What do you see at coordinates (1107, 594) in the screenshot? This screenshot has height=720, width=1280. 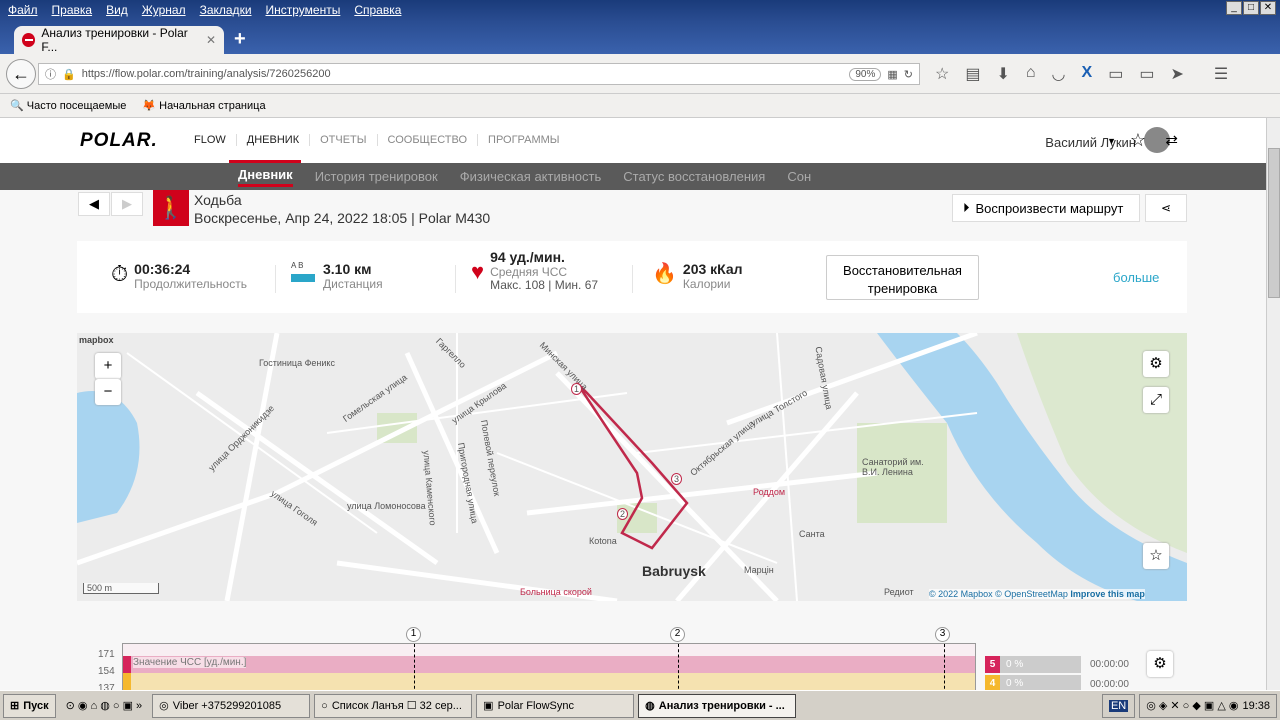 I see `improve-map-link: Improve this map` at bounding box center [1107, 594].